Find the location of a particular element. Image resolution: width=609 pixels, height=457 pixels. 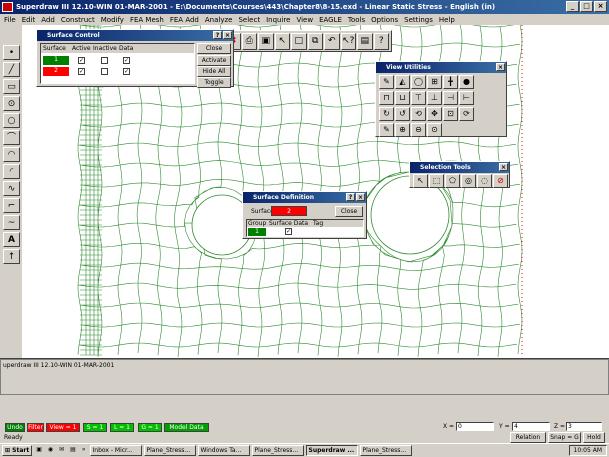

view-front-icon: ⊓ is located at coordinates (386, 98).